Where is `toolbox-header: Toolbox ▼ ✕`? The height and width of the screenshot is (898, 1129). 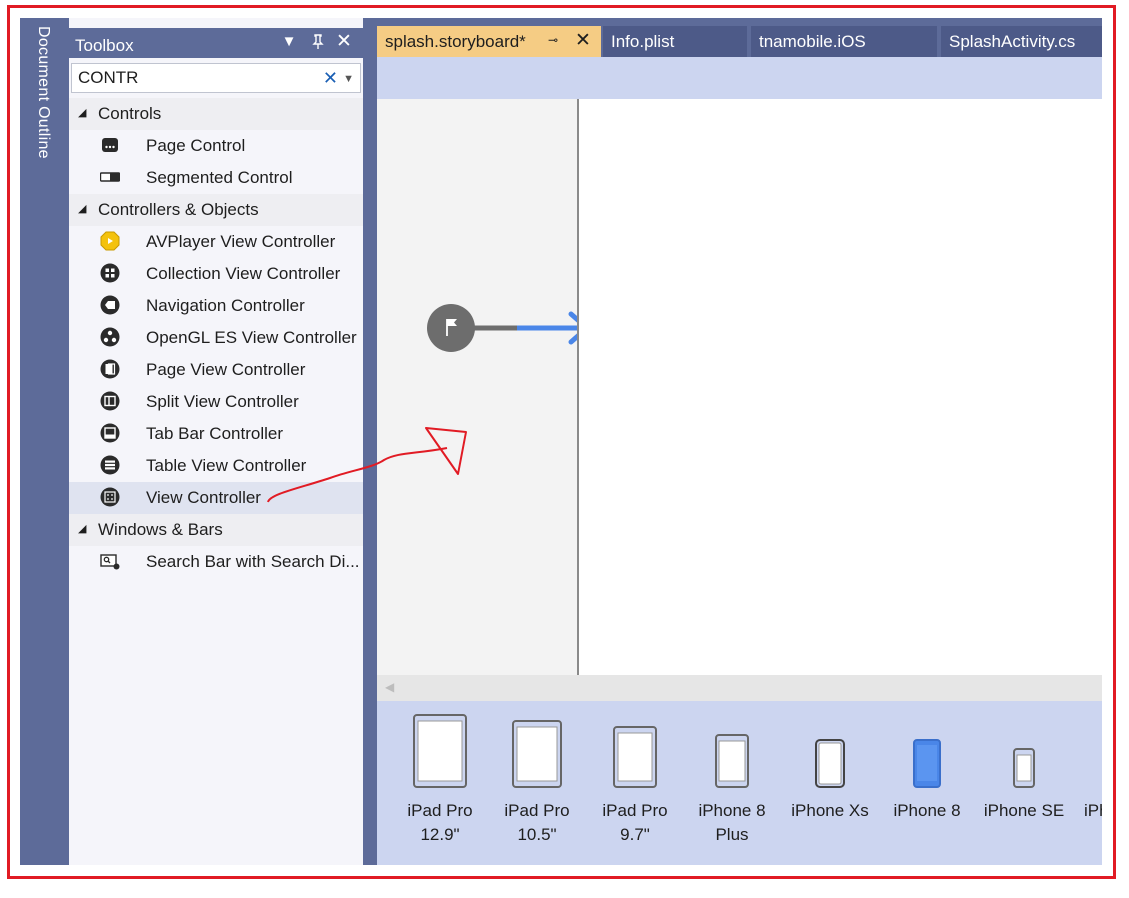
toolbox-header: Toolbox ▼ ✕ is located at coordinates (216, 43).